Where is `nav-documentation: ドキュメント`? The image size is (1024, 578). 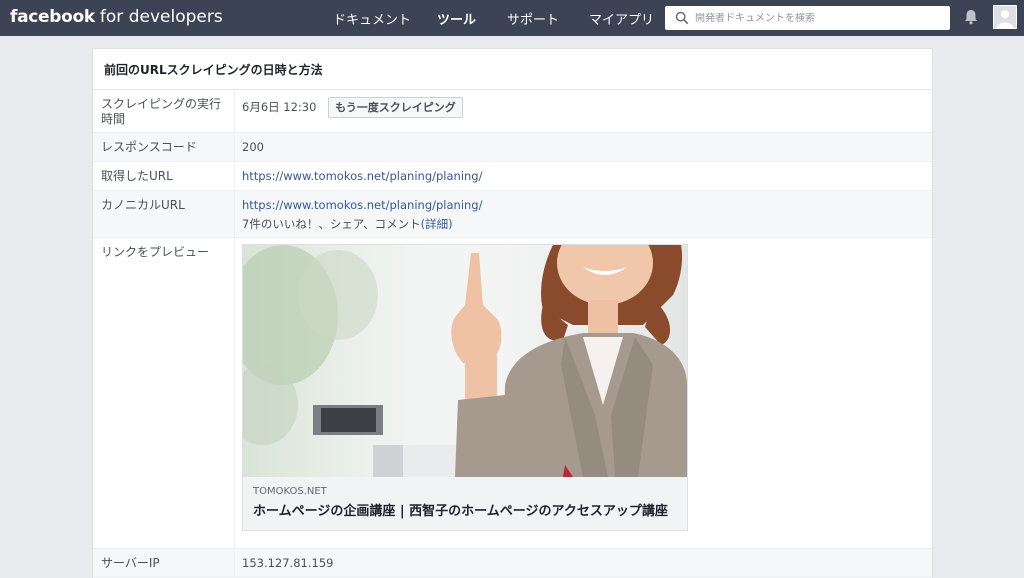 nav-documentation: ドキュメント is located at coordinates (372, 18).